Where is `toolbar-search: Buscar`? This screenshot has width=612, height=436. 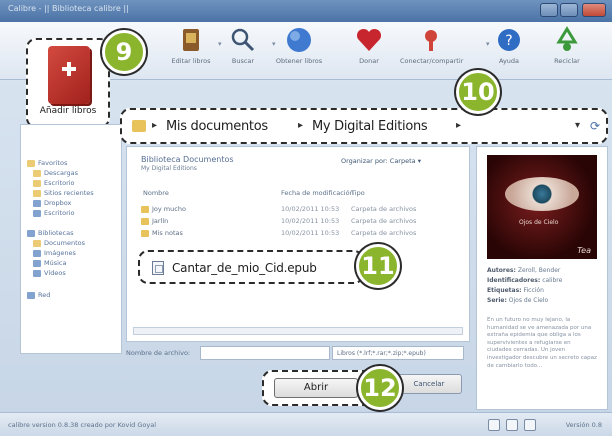 toolbar-search: Buscar is located at coordinates (243, 45).